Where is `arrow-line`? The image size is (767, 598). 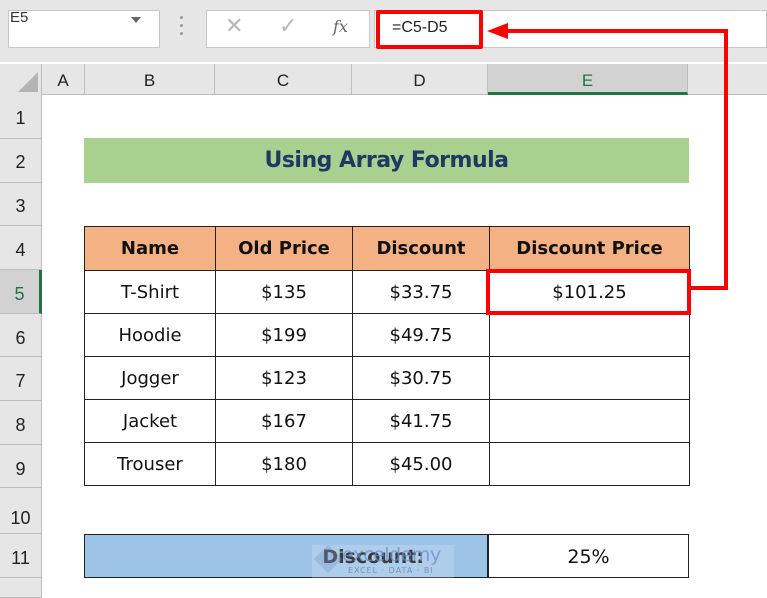 arrow-line is located at coordinates (616, 159).